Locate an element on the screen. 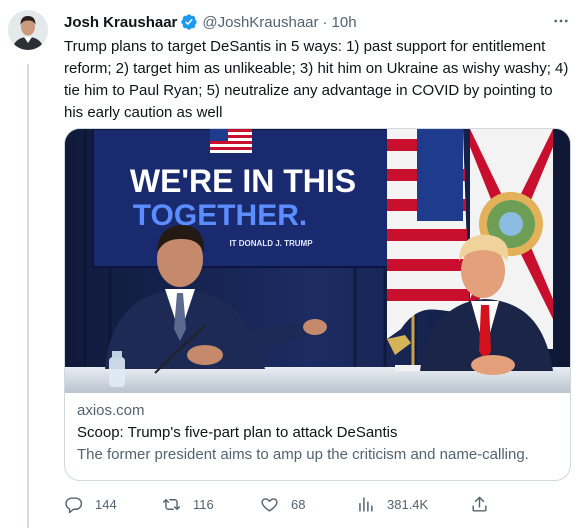  more-options-icon is located at coordinates (561, 21).